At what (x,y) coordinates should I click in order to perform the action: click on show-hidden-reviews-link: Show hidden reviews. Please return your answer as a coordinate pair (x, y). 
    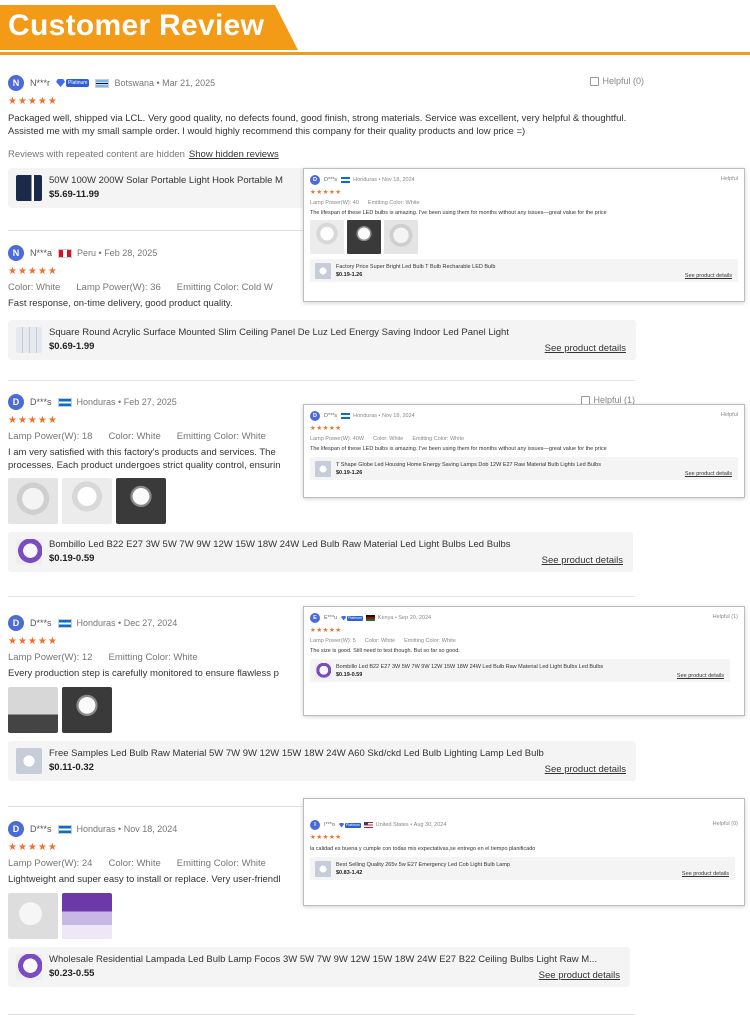
    Looking at the image, I should click on (234, 154).